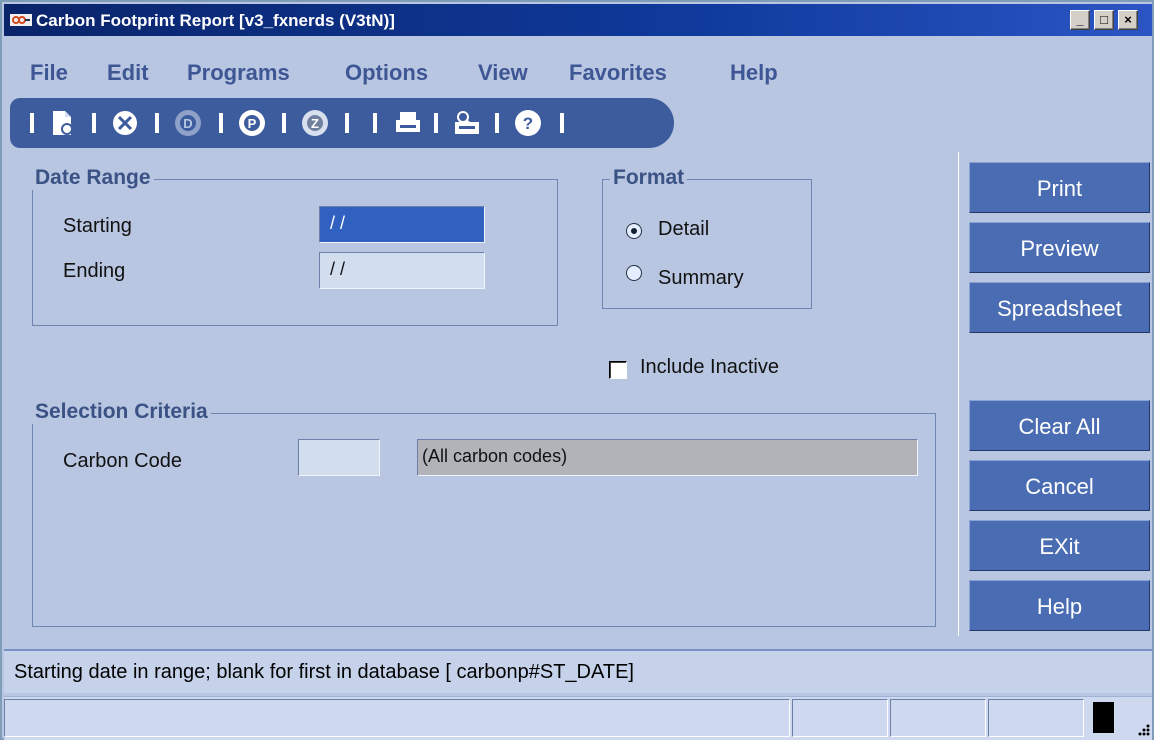 The width and height of the screenshot is (1154, 740). I want to click on clear-all-button: Clear All, so click(1059, 425).